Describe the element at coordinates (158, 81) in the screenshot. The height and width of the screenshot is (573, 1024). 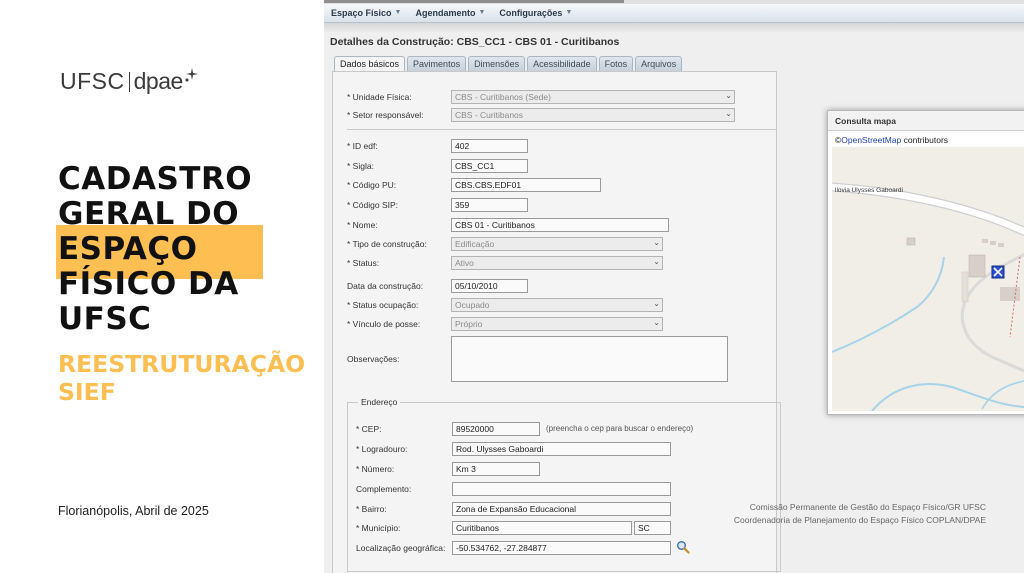
I see `logo-dpae-text: dpae` at that location.